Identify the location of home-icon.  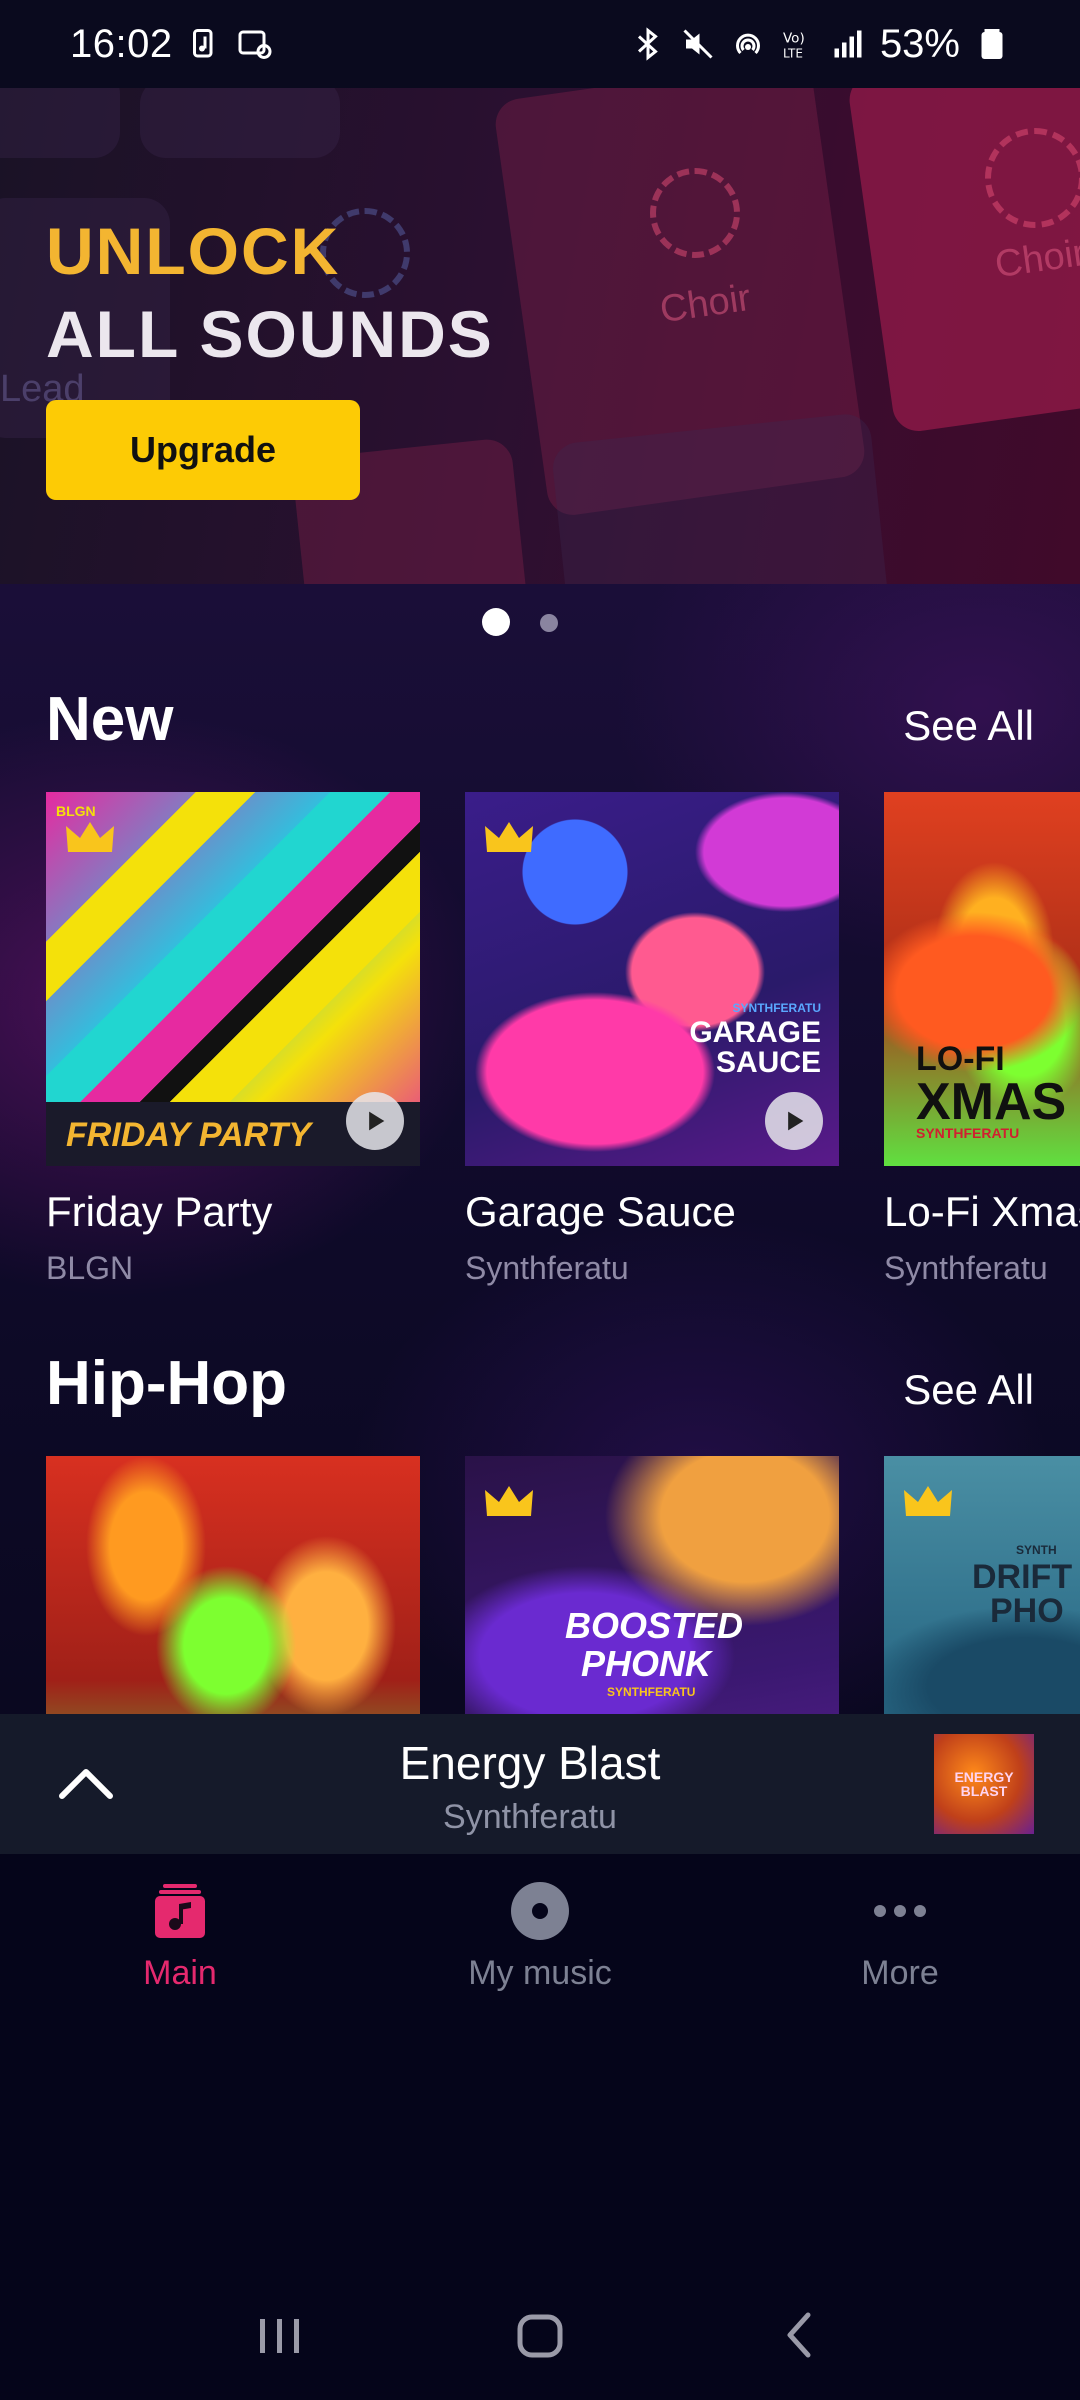
(540, 2335).